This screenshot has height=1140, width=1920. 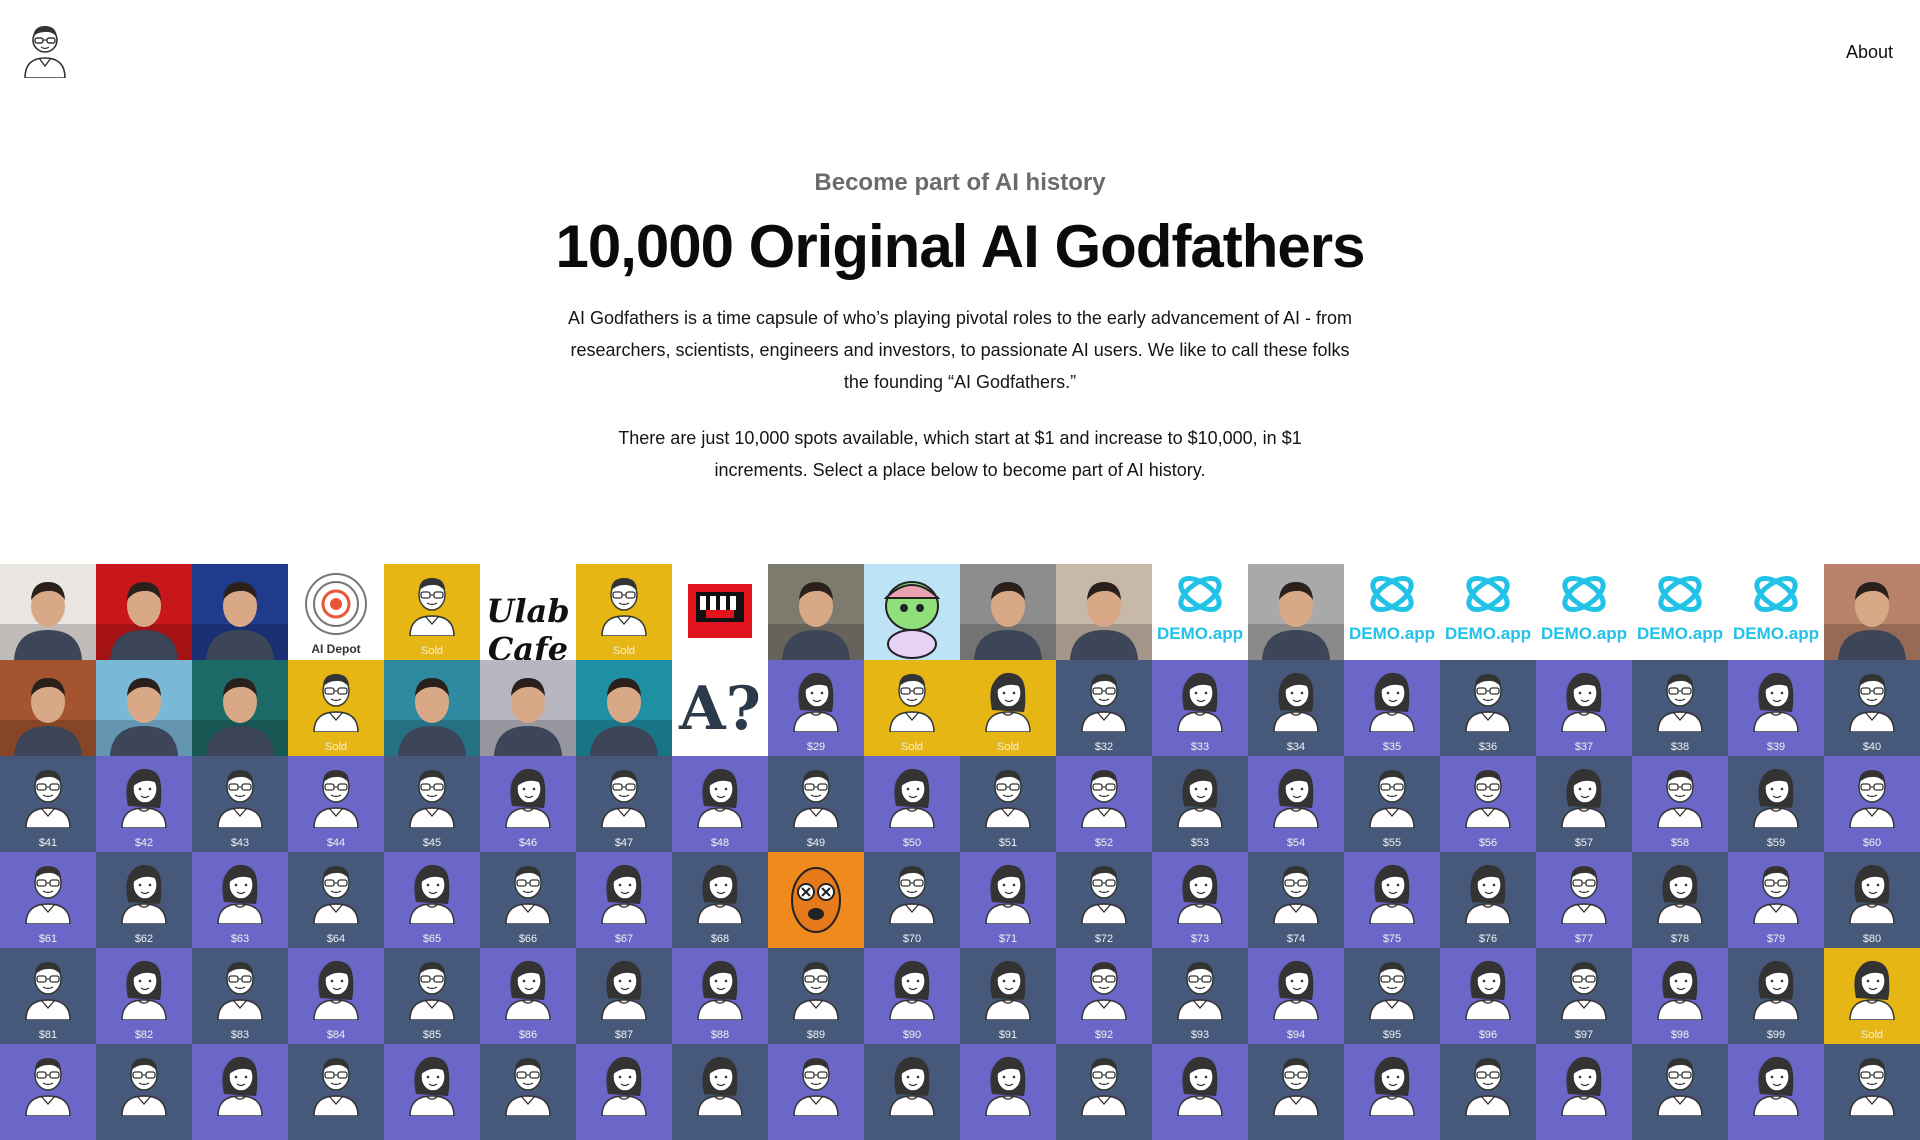 I want to click on available-spot-tile: $93, so click(x=1200, y=996).